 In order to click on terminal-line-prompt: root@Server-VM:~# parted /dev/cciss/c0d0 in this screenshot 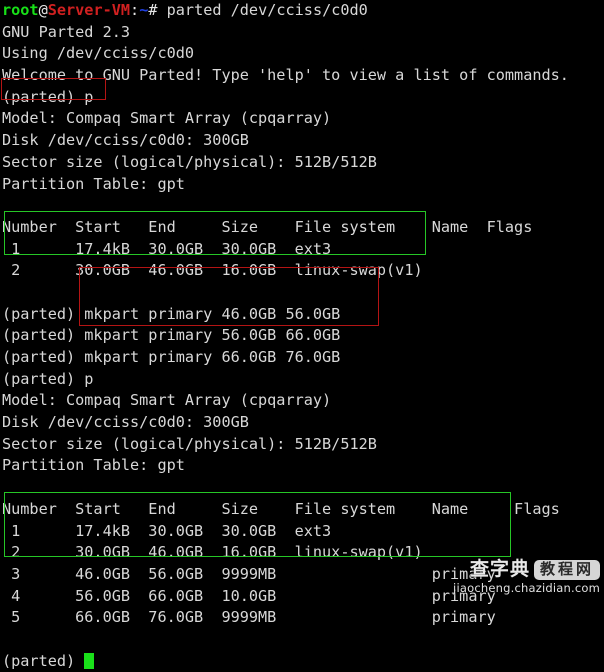, I will do `click(302, 11)`.